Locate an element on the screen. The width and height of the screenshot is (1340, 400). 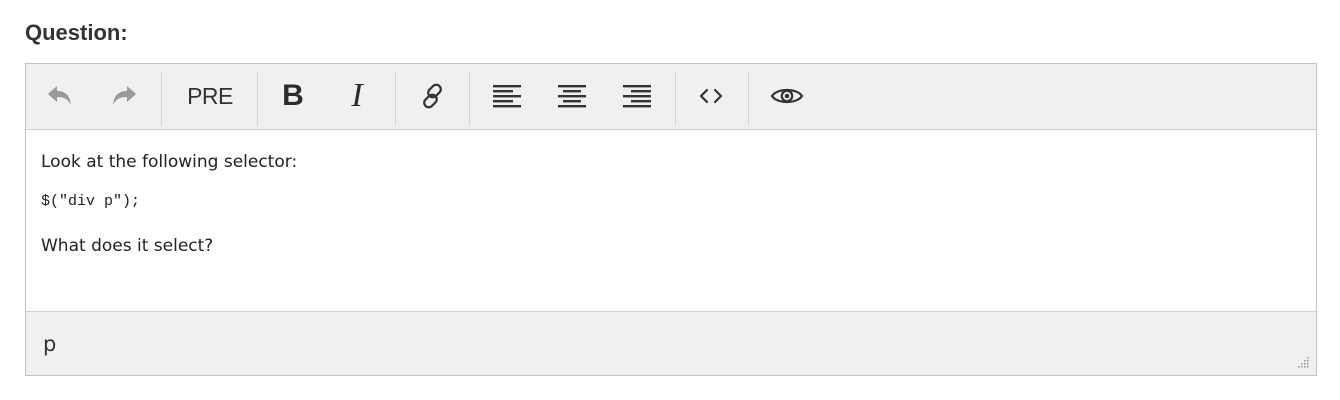
code-icon is located at coordinates (711, 96).